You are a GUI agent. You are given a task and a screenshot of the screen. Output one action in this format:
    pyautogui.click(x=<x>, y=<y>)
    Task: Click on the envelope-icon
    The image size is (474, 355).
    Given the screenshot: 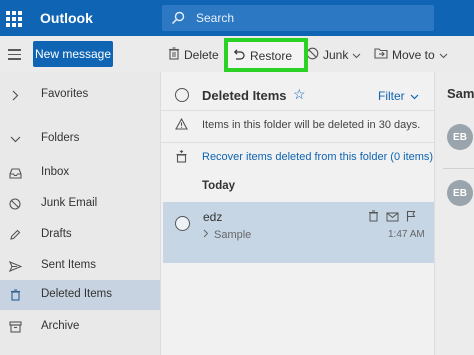 What is the action you would take?
    pyautogui.click(x=392, y=218)
    